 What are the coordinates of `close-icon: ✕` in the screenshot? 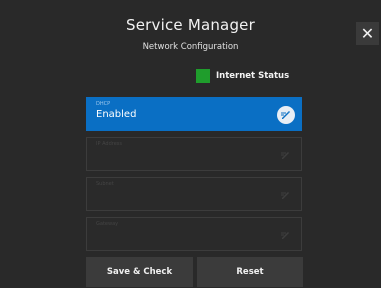 It's located at (367, 33).